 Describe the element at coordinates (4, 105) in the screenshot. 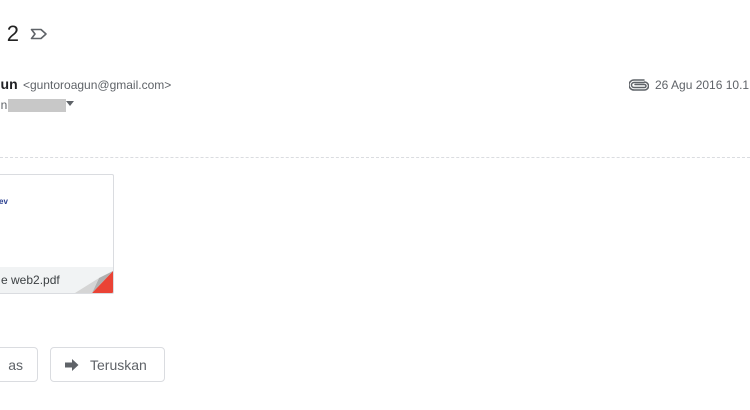

I see `recipient-prefix: in` at that location.